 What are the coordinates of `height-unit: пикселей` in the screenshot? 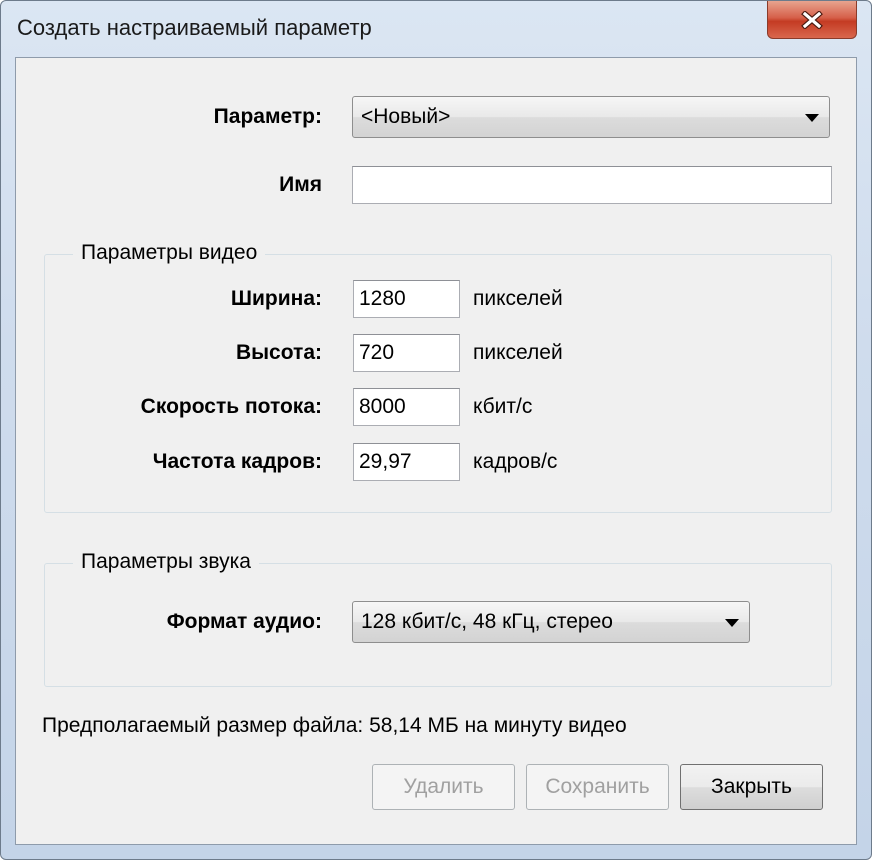 It's located at (518, 352).